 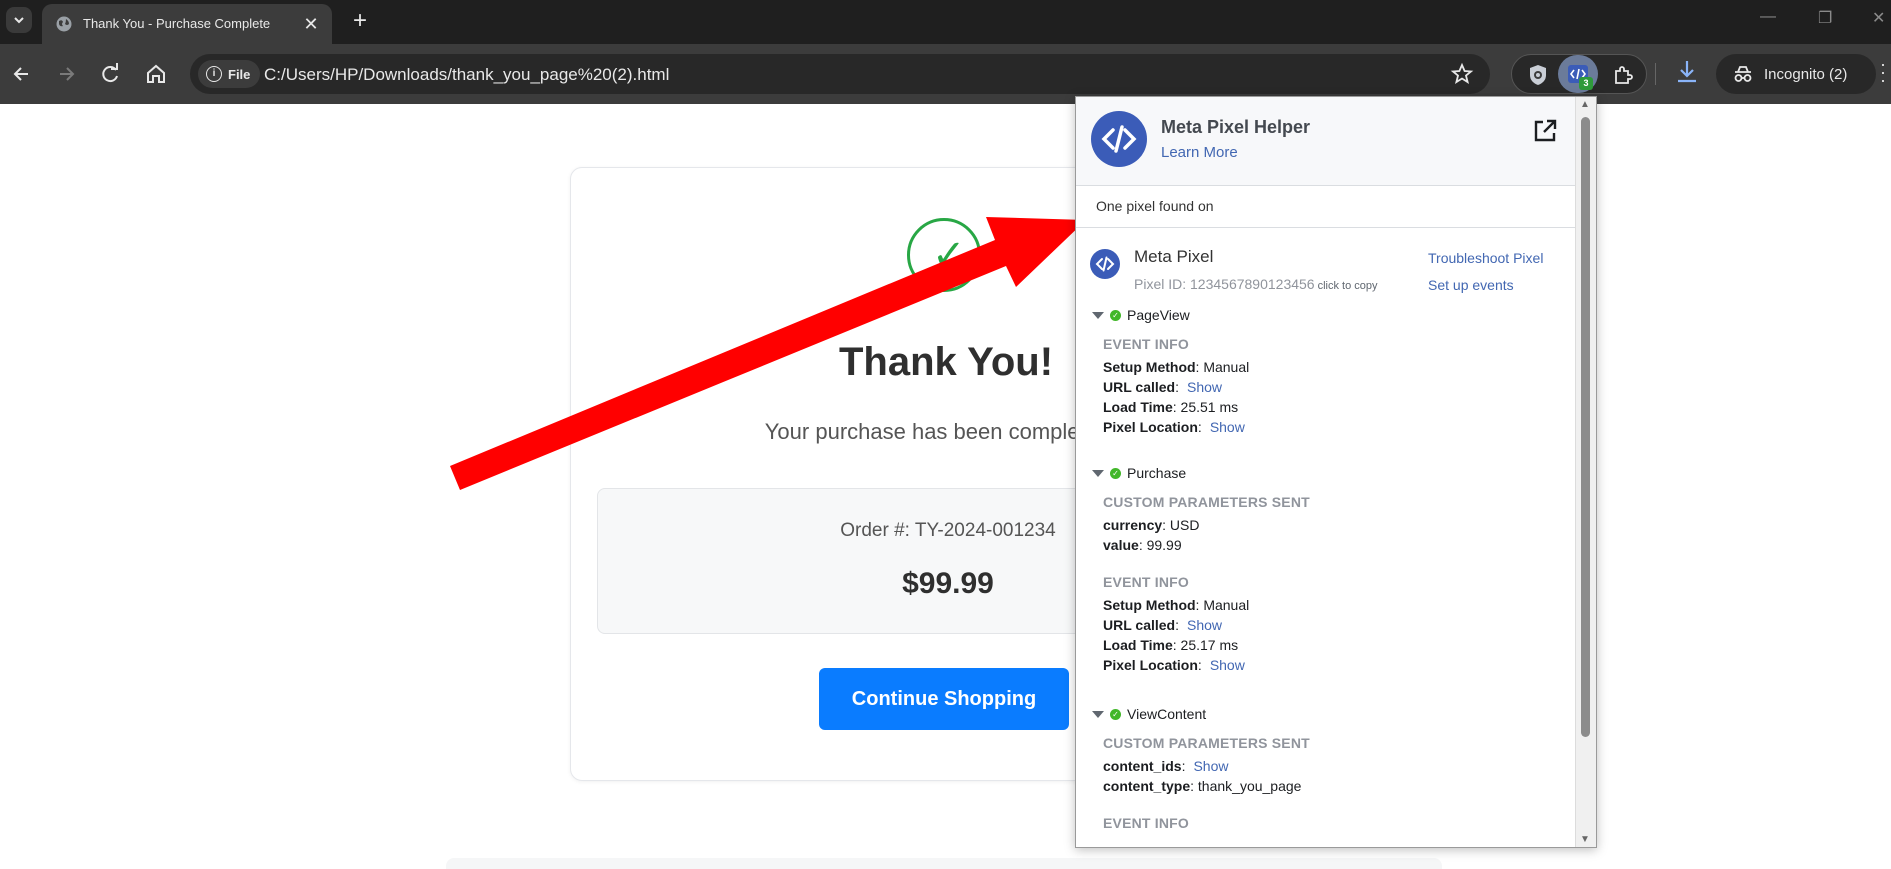 I want to click on meta-pixel-small-logo-icon, so click(x=1105, y=264).